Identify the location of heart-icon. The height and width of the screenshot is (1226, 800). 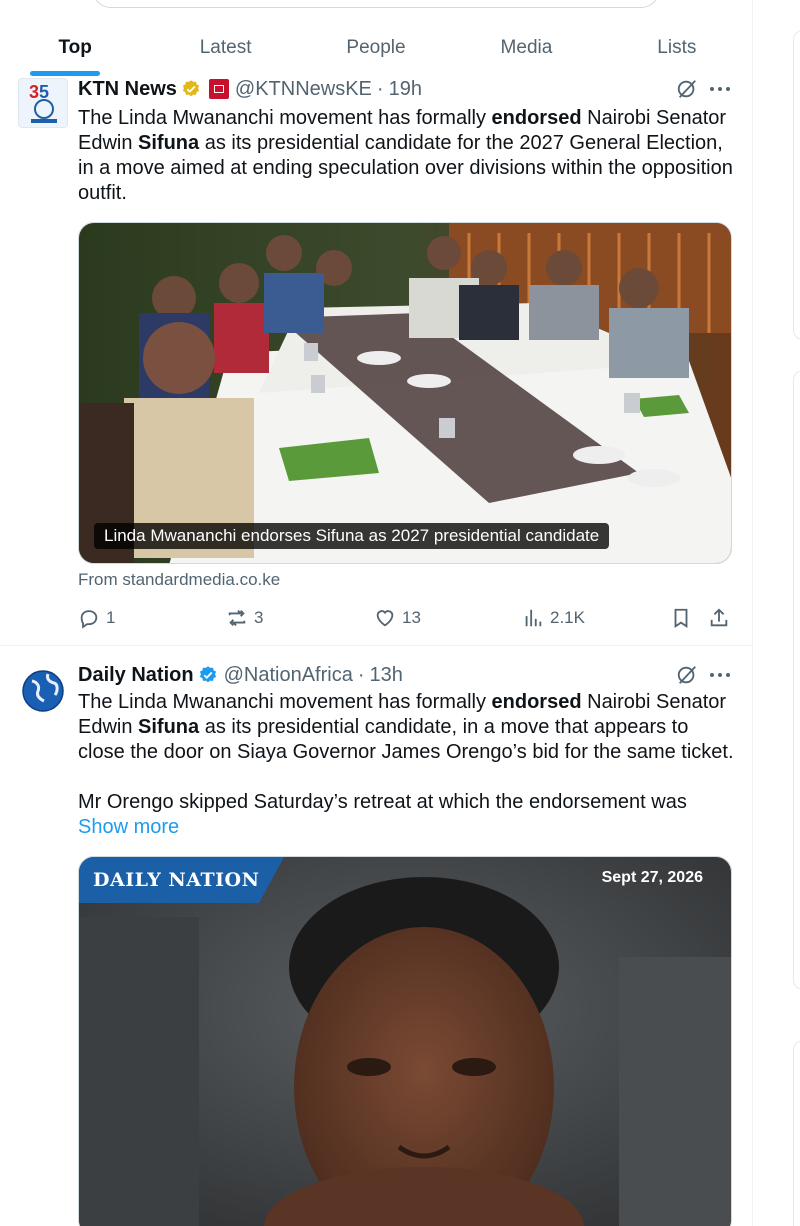
(385, 618).